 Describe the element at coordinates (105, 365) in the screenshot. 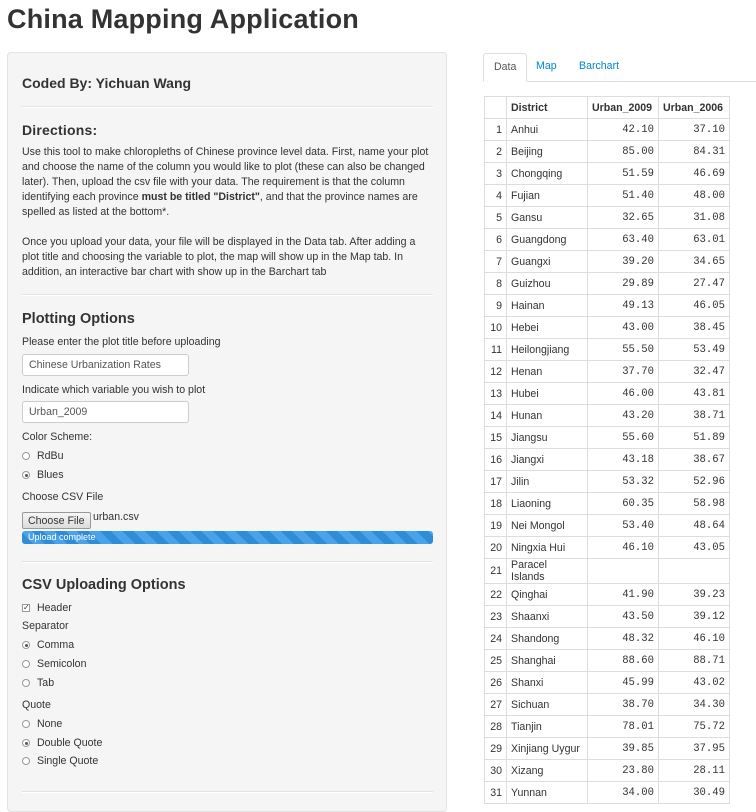

I see `plot-title-input` at that location.